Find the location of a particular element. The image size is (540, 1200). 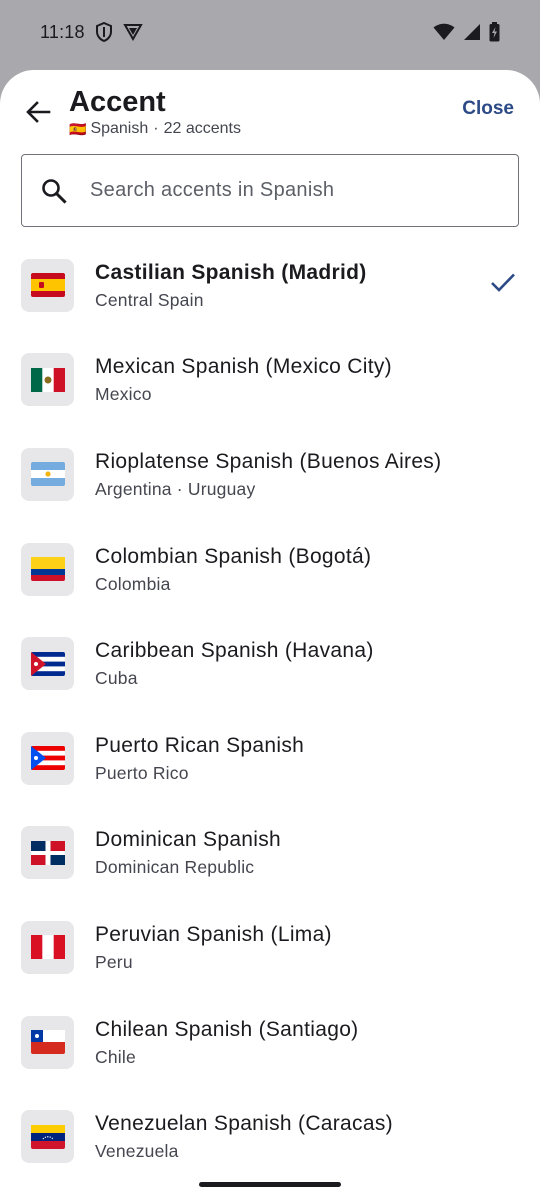

status-bar: 11:18 is located at coordinates (270, 32).